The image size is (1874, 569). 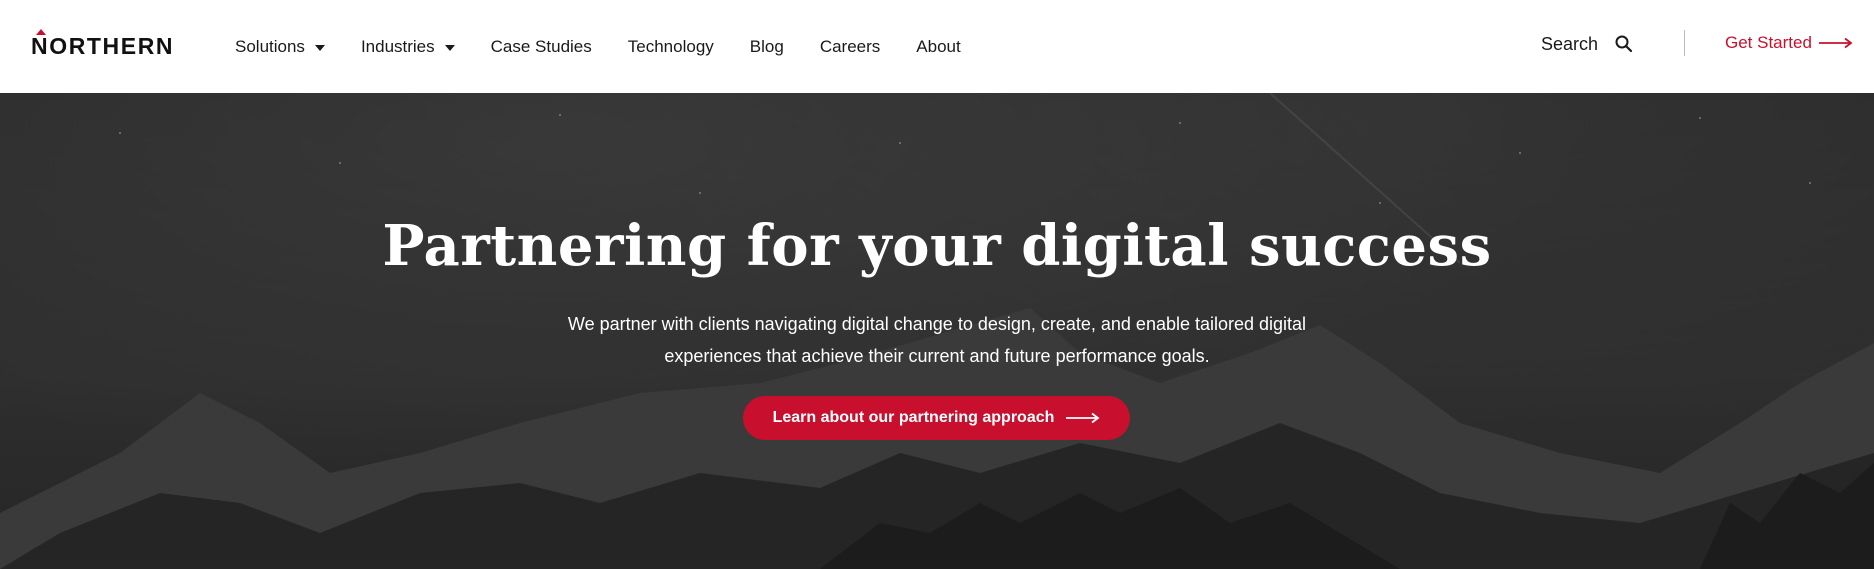 I want to click on nav-item-technology: Technology, so click(x=671, y=47).